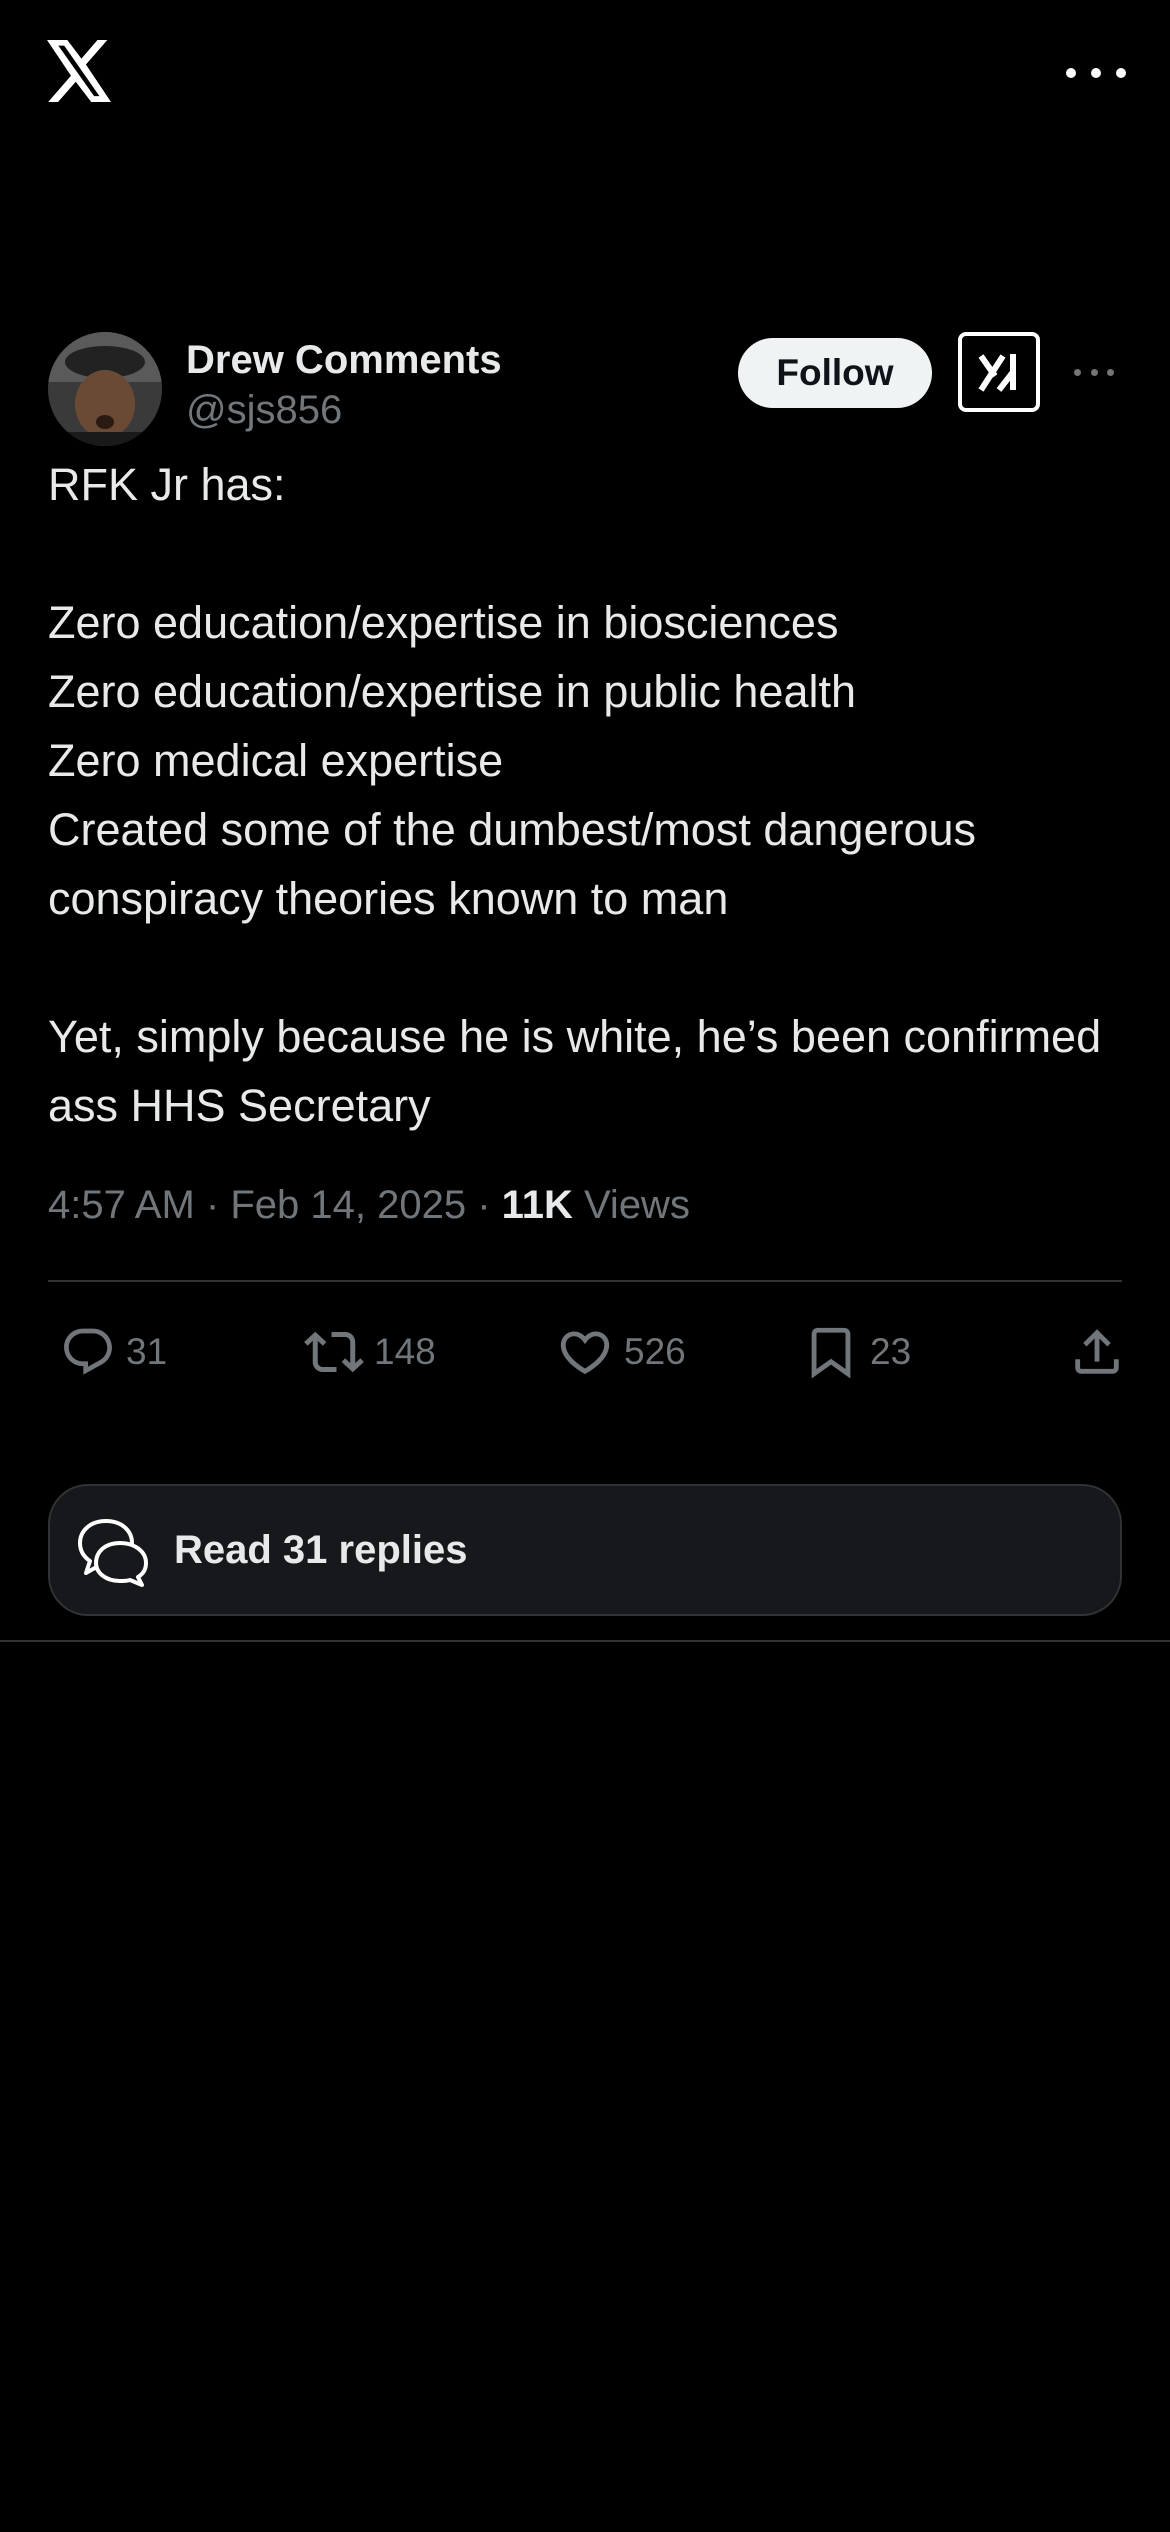 The image size is (1170, 2532). What do you see at coordinates (999, 372) in the screenshot?
I see `grok-icon` at bounding box center [999, 372].